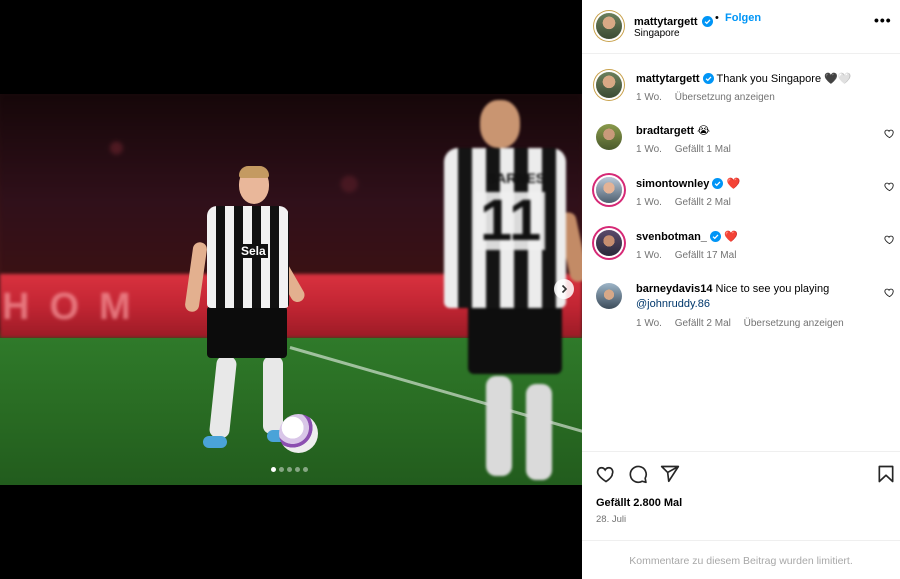 Image resolution: width=900 pixels, height=579 pixels. I want to click on comment-mention-link: @johnruddy.86, so click(673, 304).